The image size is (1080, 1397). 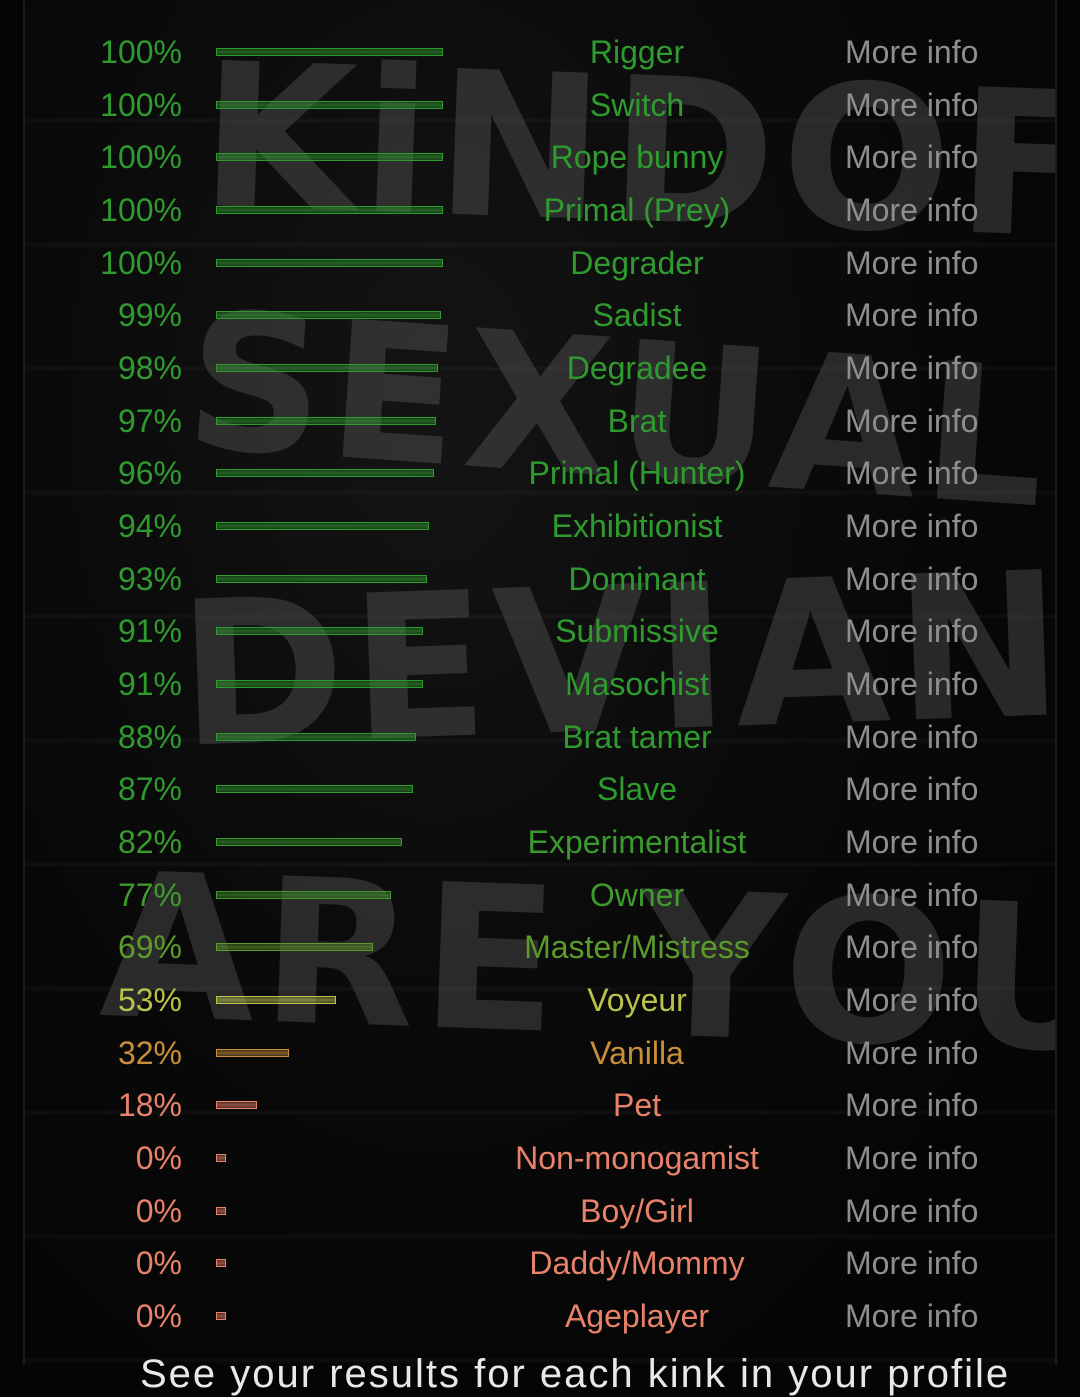 What do you see at coordinates (149, 315) in the screenshot?
I see `result-percent: 99%` at bounding box center [149, 315].